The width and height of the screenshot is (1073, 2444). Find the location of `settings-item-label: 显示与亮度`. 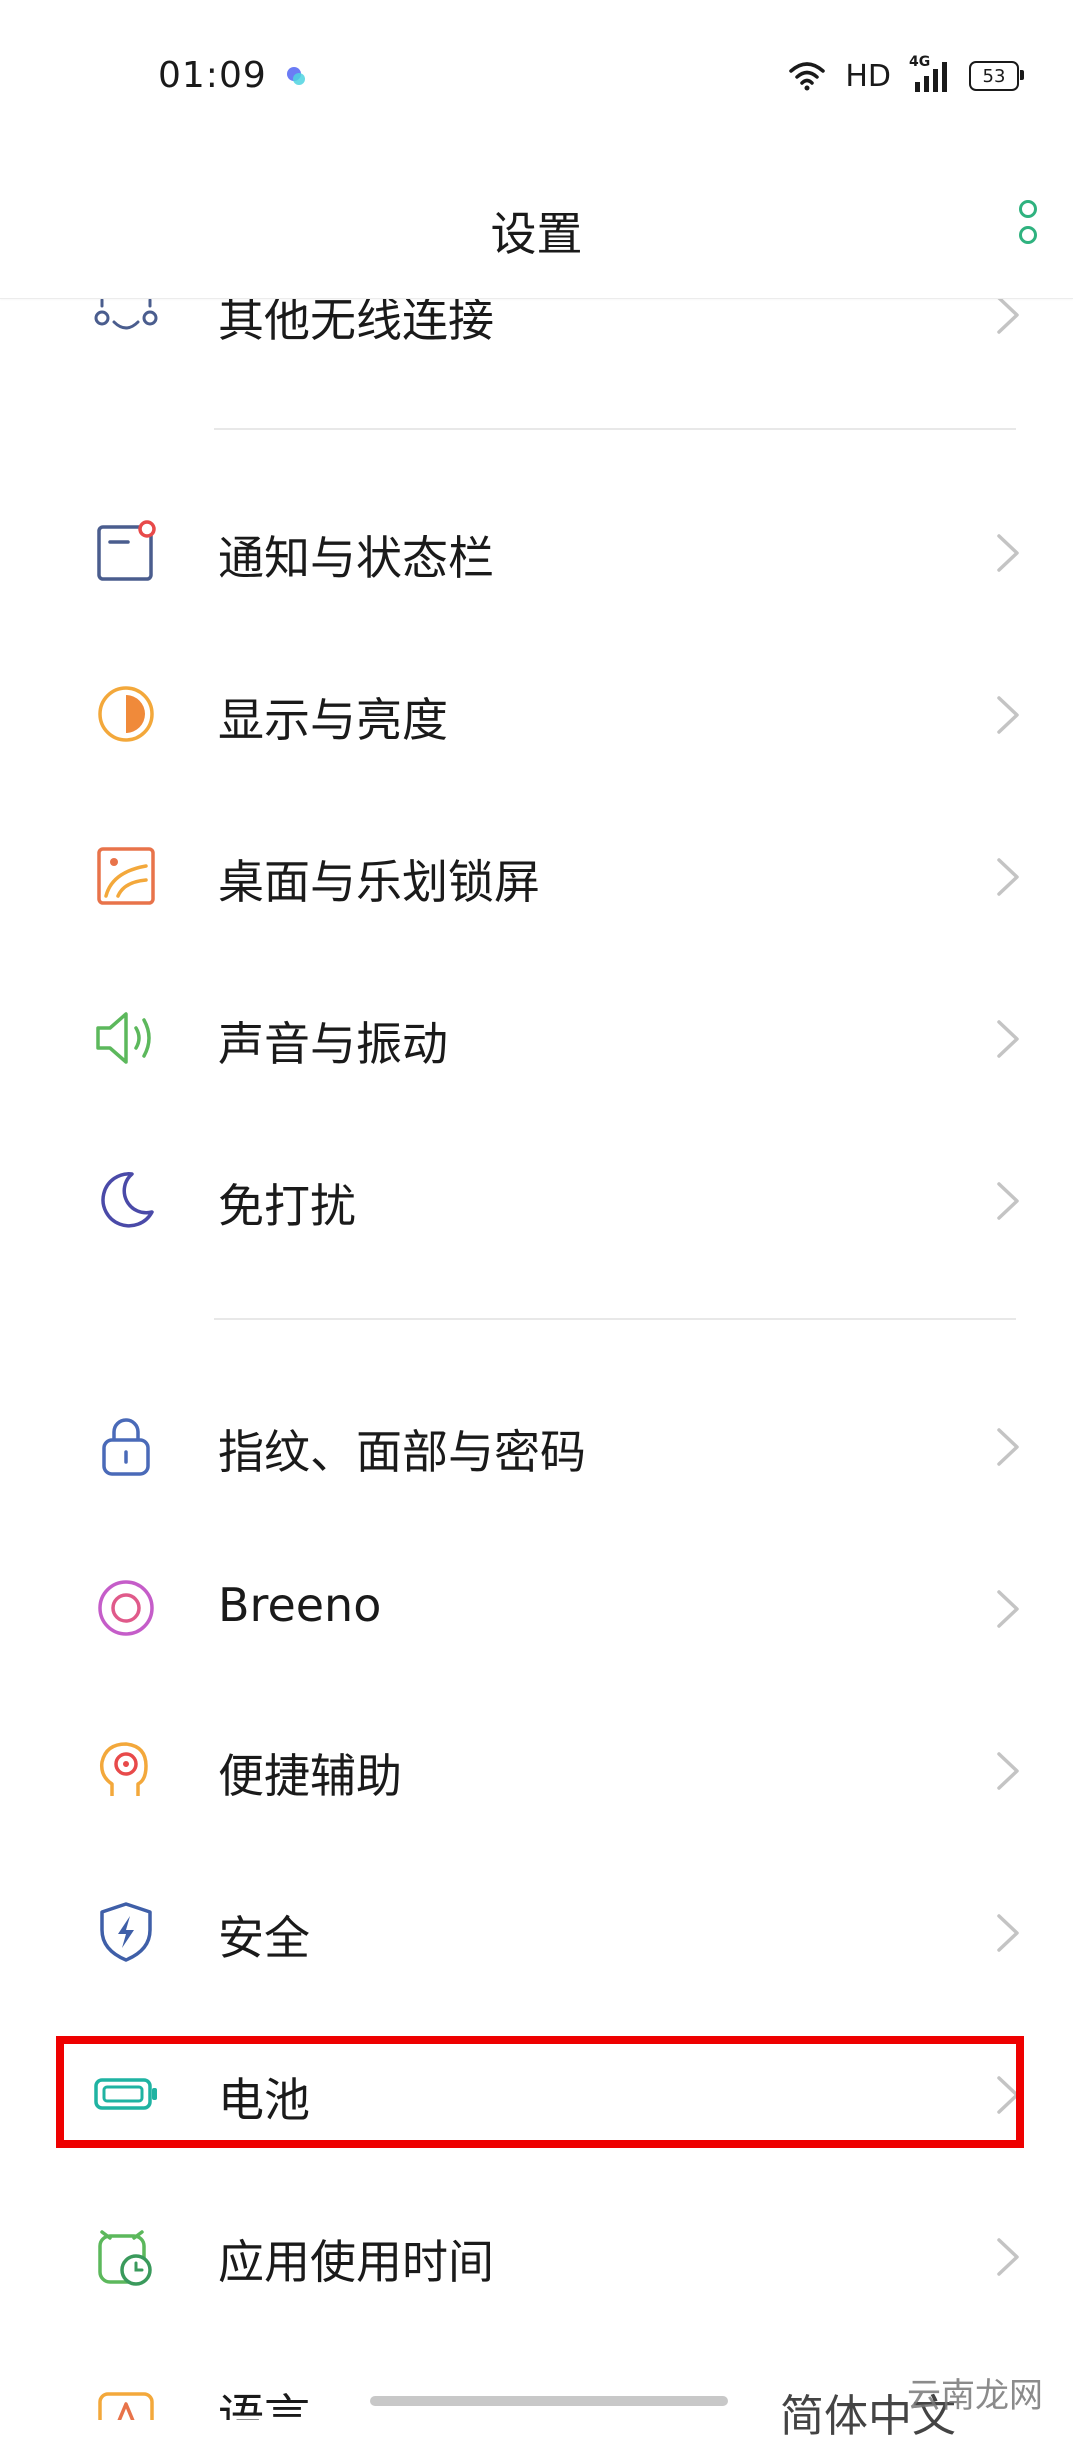

settings-item-label: 显示与亮度 is located at coordinates (333, 720).